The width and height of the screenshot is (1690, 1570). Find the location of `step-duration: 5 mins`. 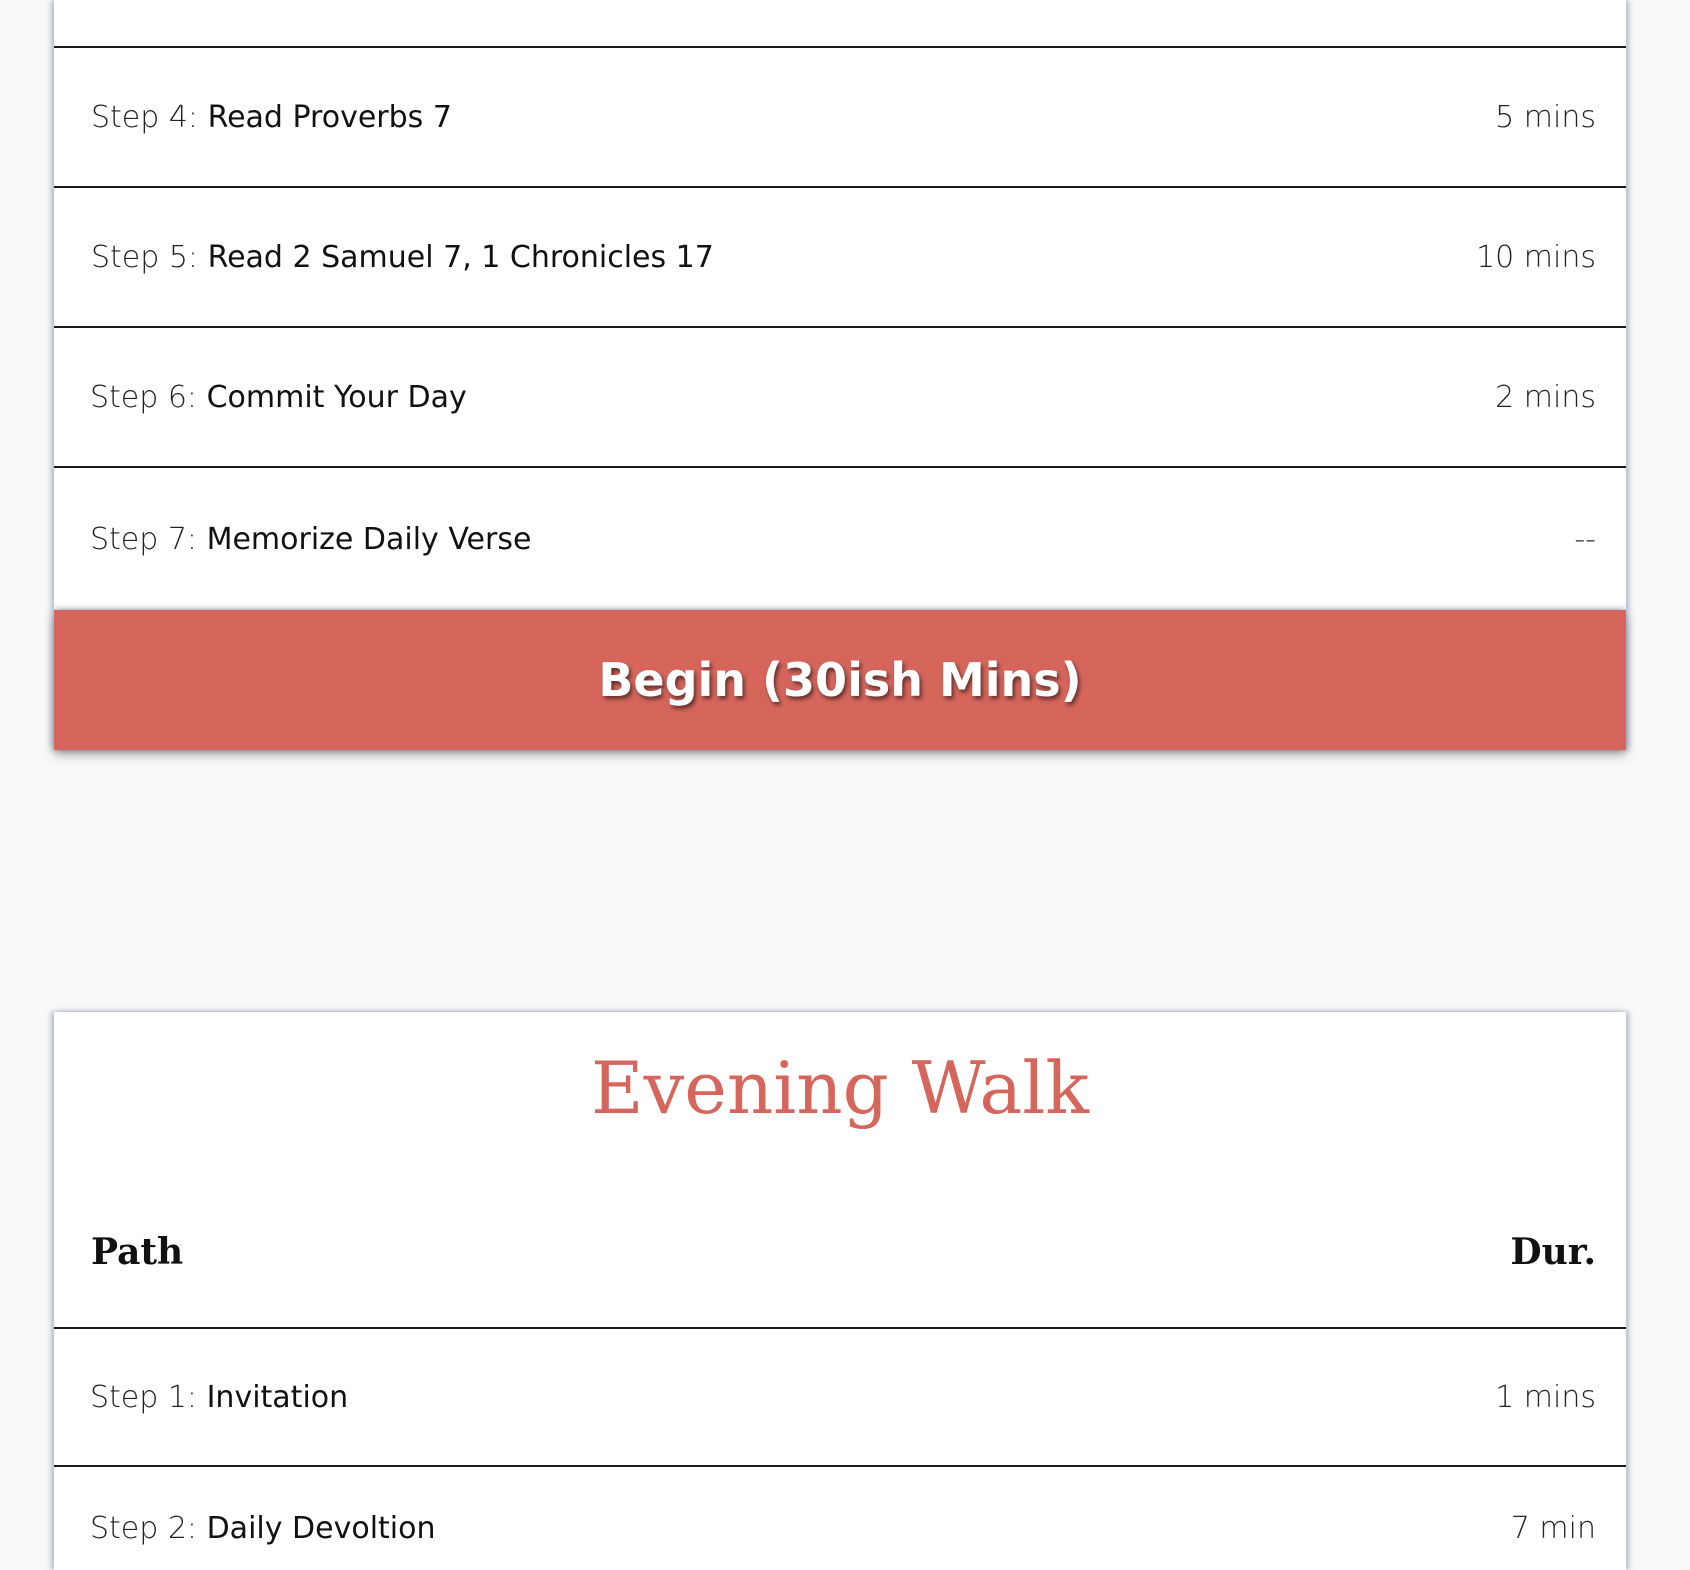

step-duration: 5 mins is located at coordinates (1545, 117).